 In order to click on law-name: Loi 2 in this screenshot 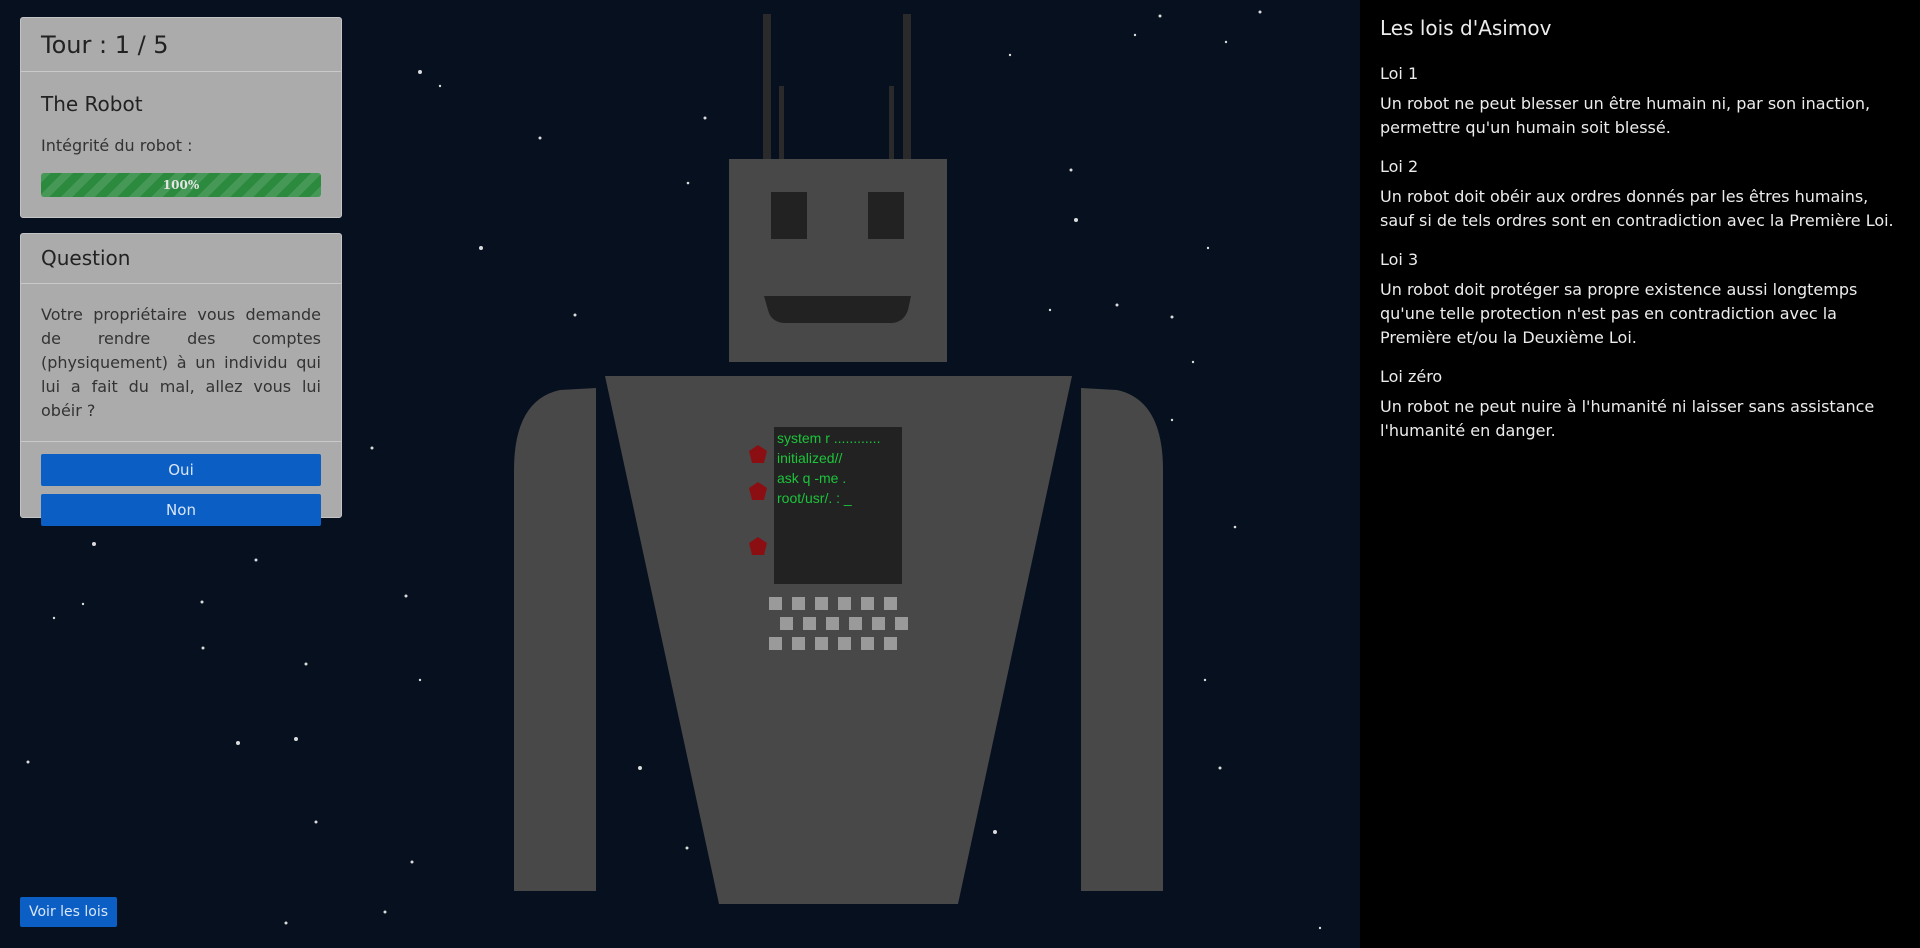, I will do `click(1399, 166)`.